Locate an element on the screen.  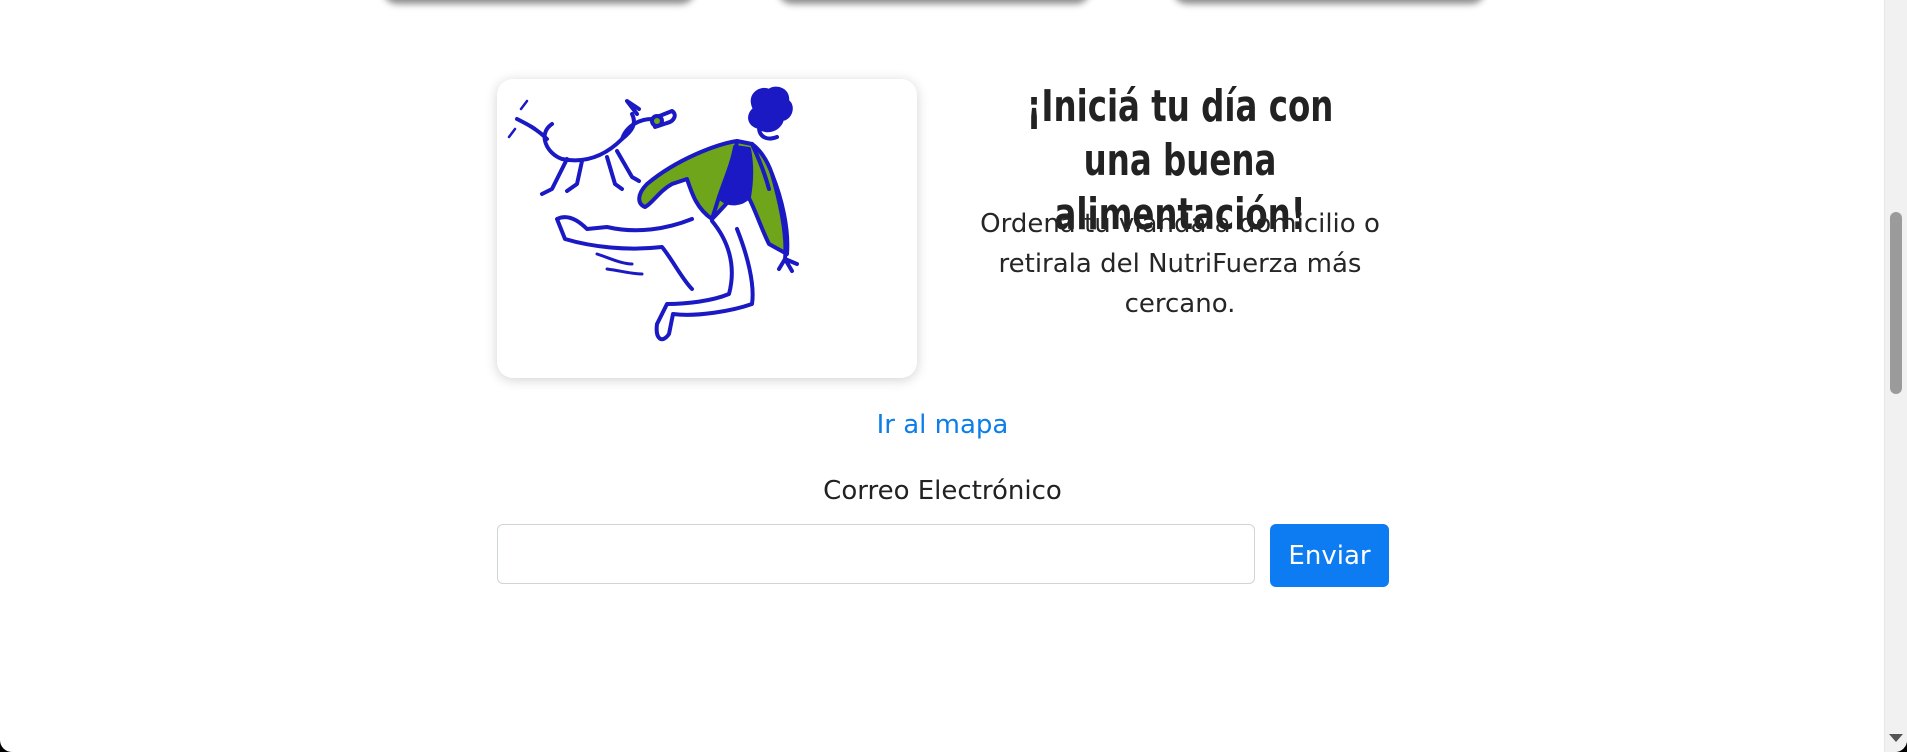
hero-illustration-card is located at coordinates (707, 228).